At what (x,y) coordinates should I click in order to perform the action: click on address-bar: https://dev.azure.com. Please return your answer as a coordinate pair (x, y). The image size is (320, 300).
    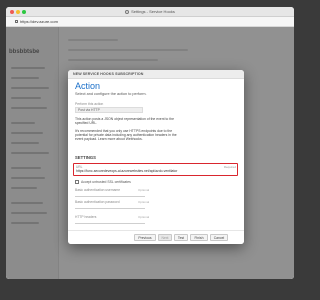
    Looking at the image, I should click on (150, 22).